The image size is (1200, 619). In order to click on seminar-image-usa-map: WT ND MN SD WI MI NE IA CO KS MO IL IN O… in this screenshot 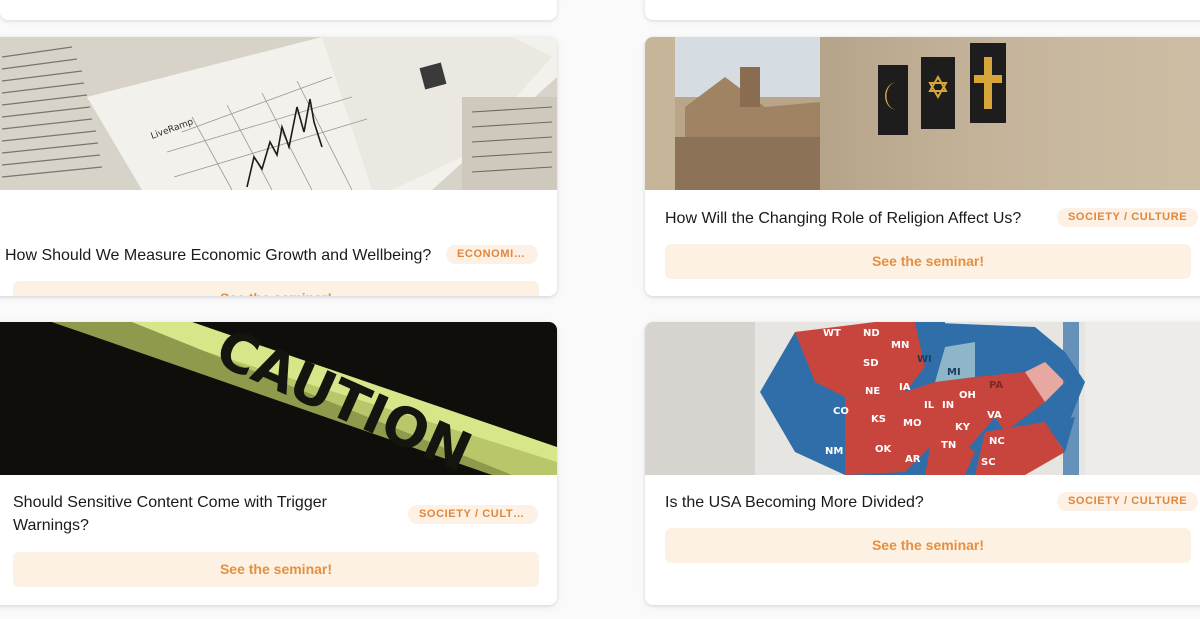, I will do `click(922, 398)`.